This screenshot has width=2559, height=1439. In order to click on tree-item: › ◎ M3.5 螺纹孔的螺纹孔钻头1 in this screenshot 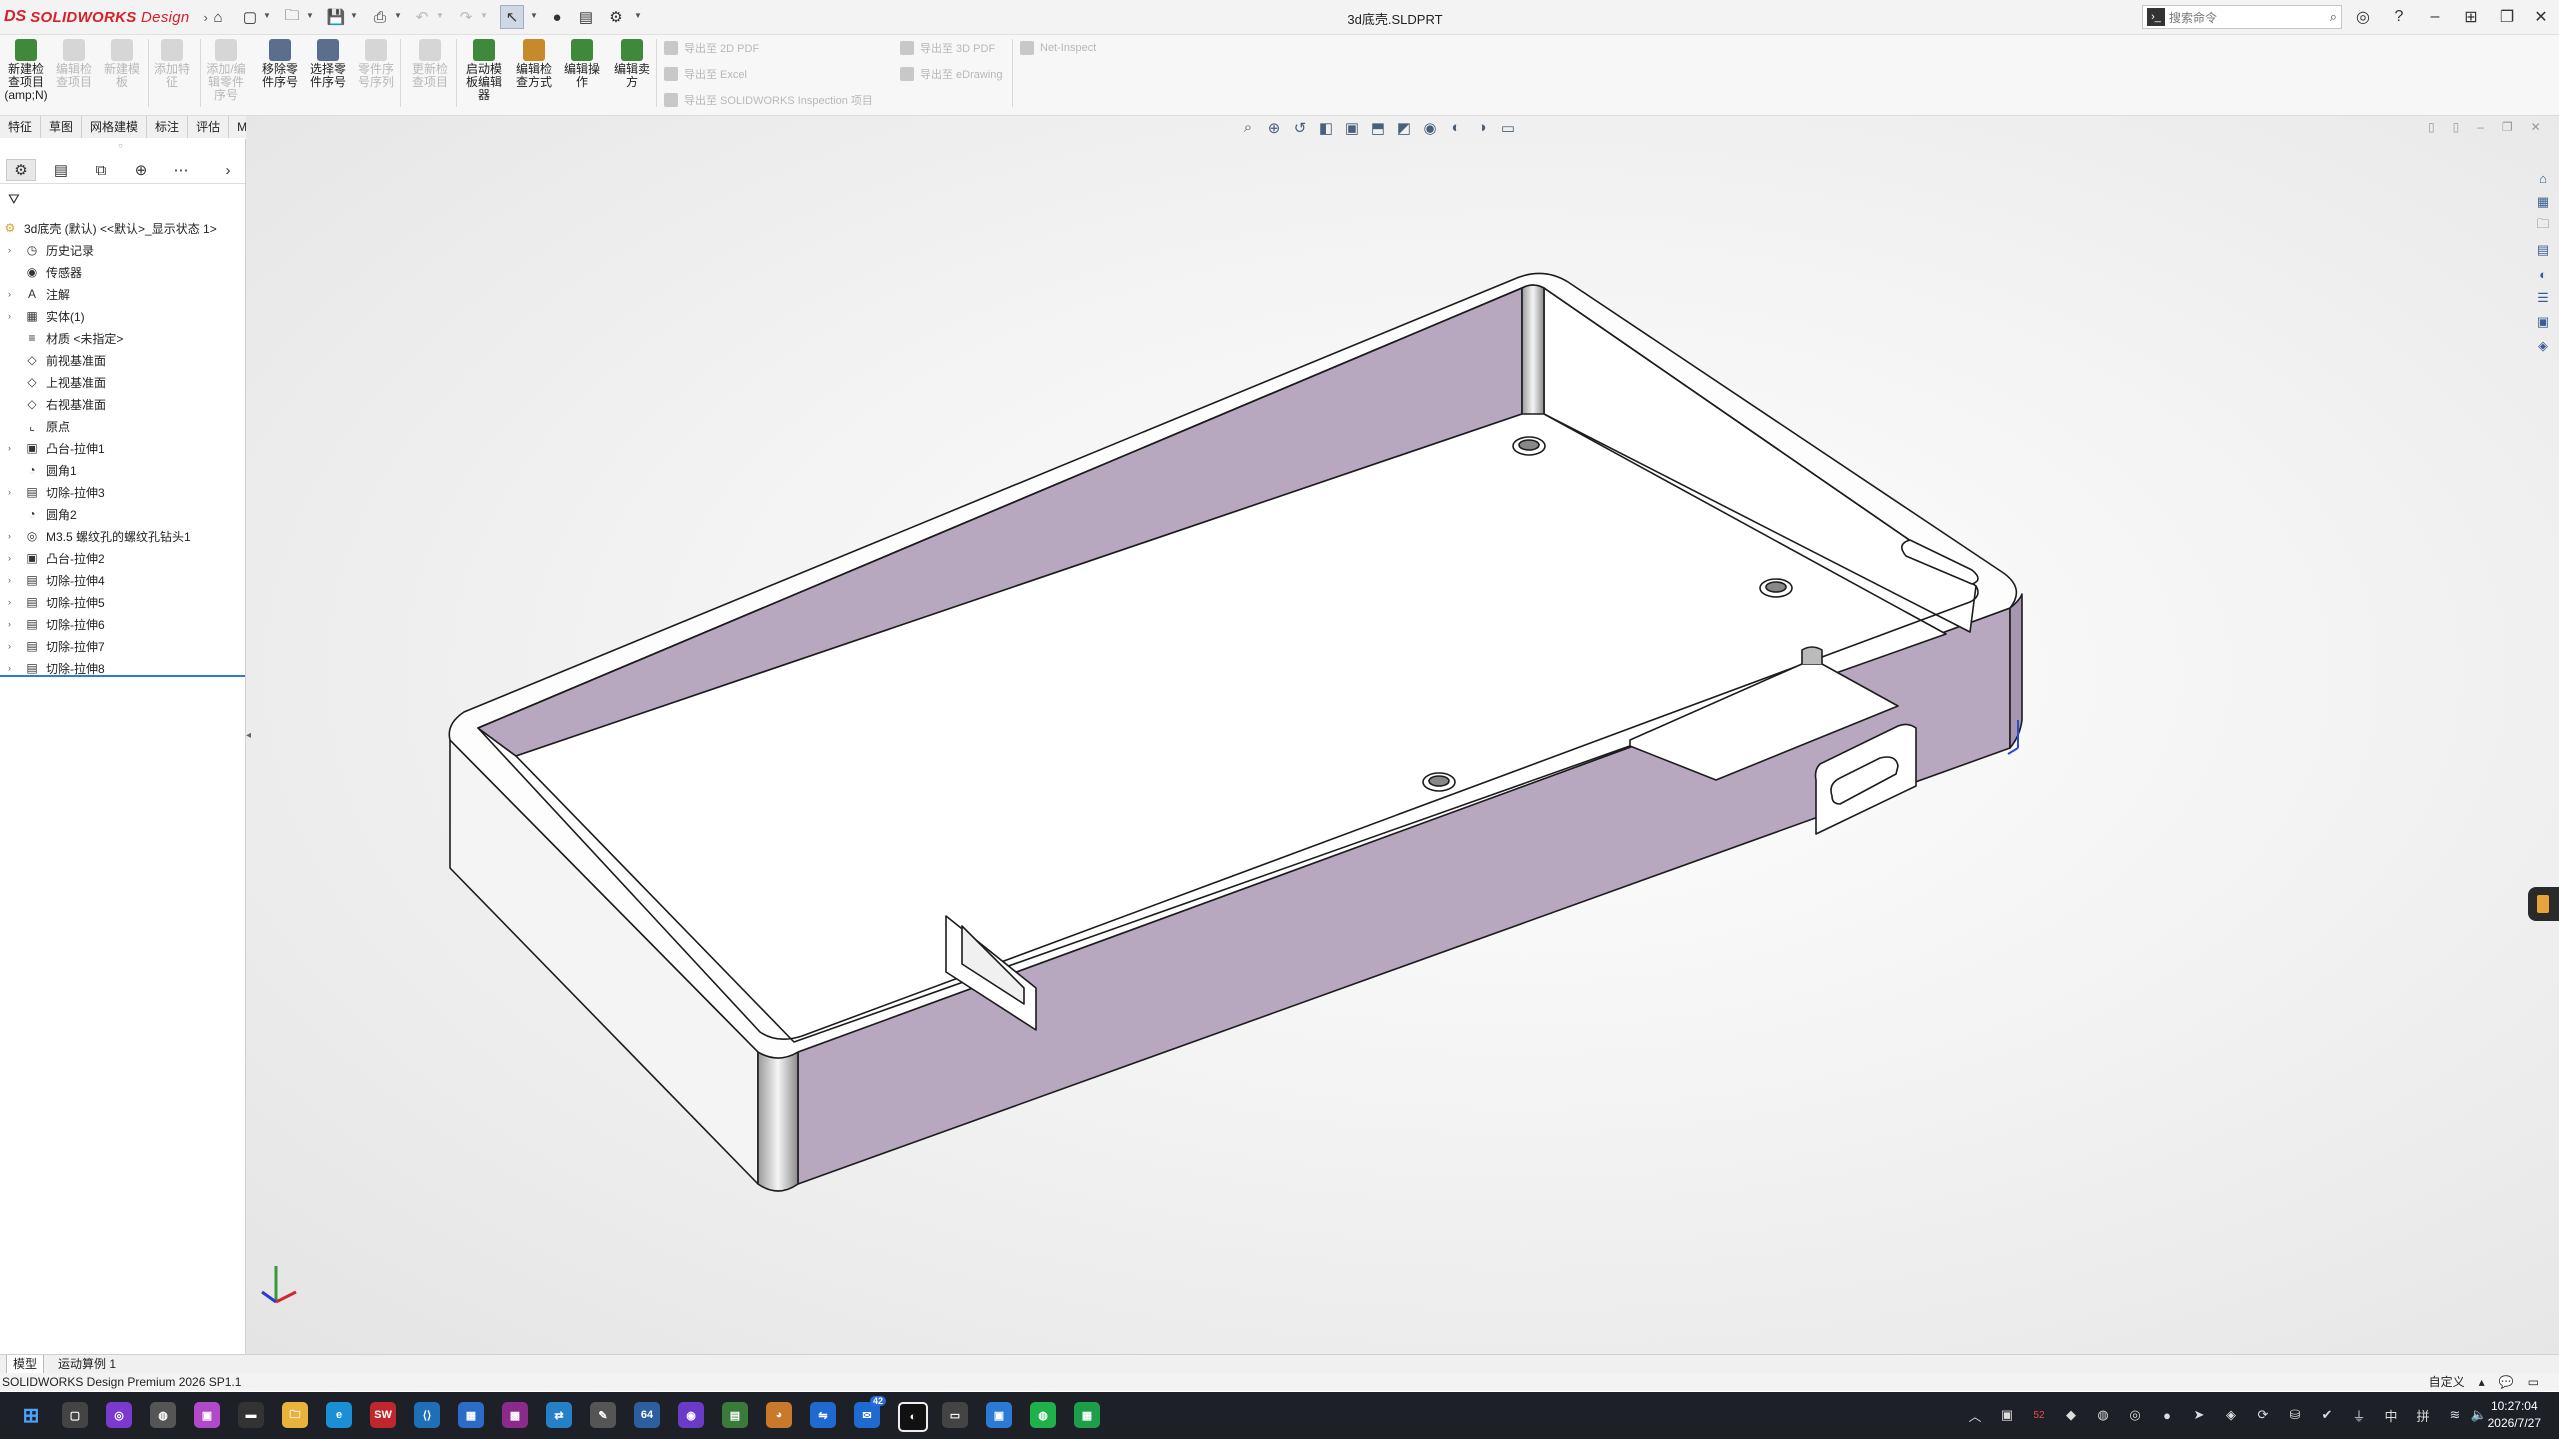, I will do `click(122, 536)`.